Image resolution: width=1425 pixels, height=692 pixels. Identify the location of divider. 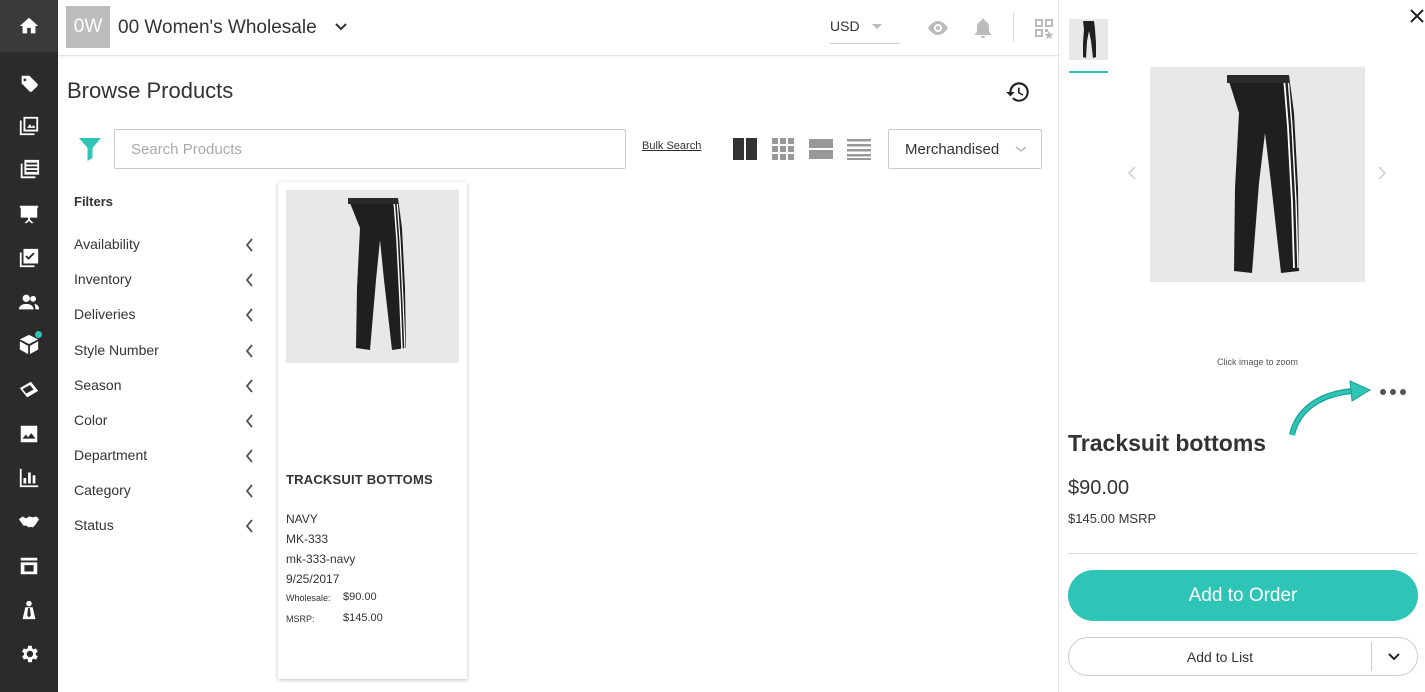
(1243, 553).